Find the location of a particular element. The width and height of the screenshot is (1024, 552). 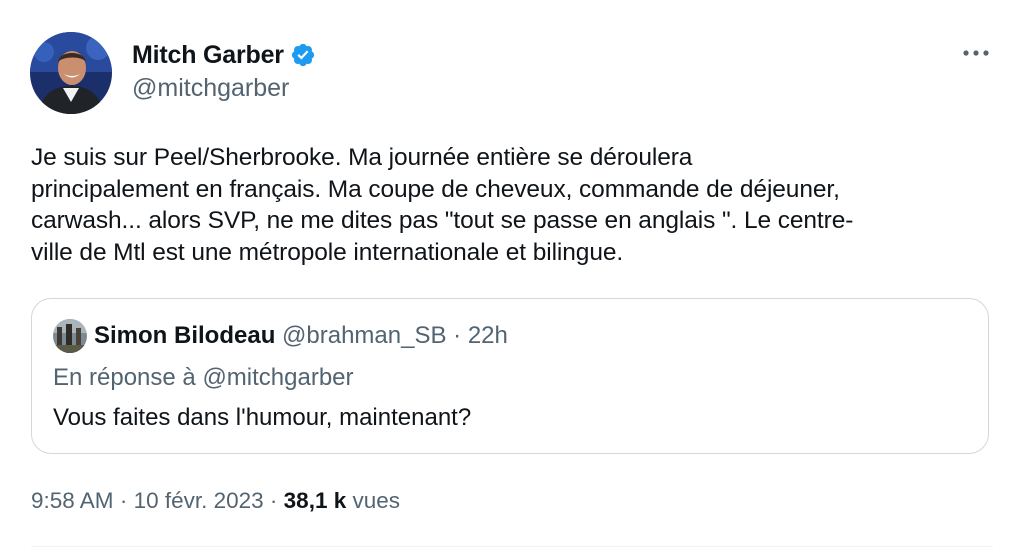

tweet-time: 9:58 AM is located at coordinates (72, 500).